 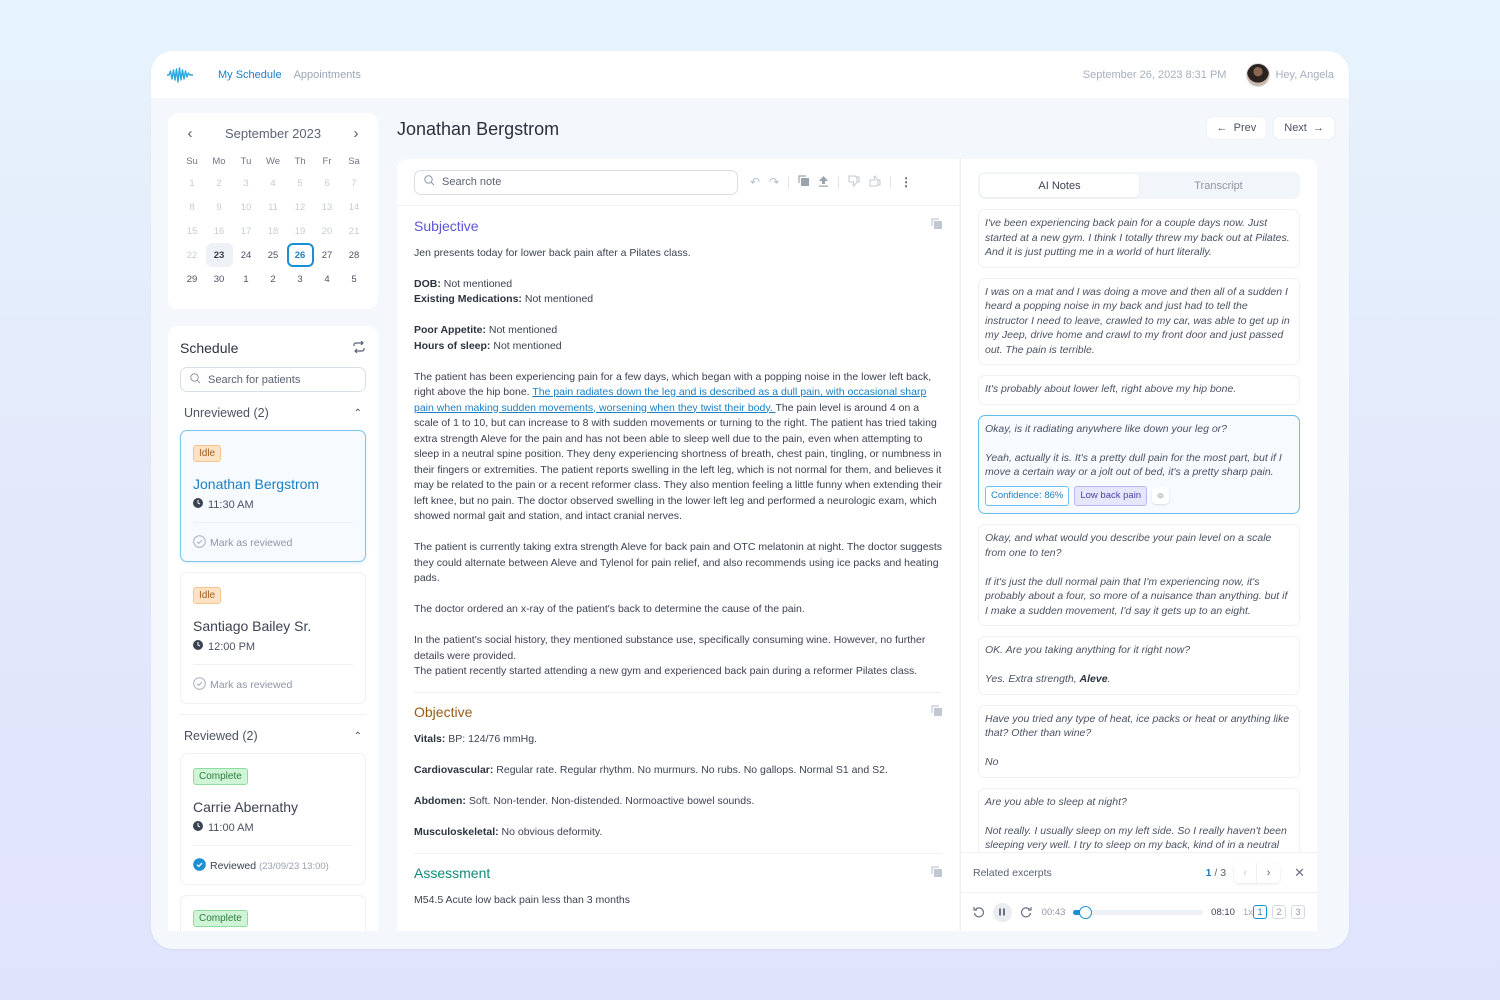 I want to click on close-icon: ✕, so click(x=1299, y=873).